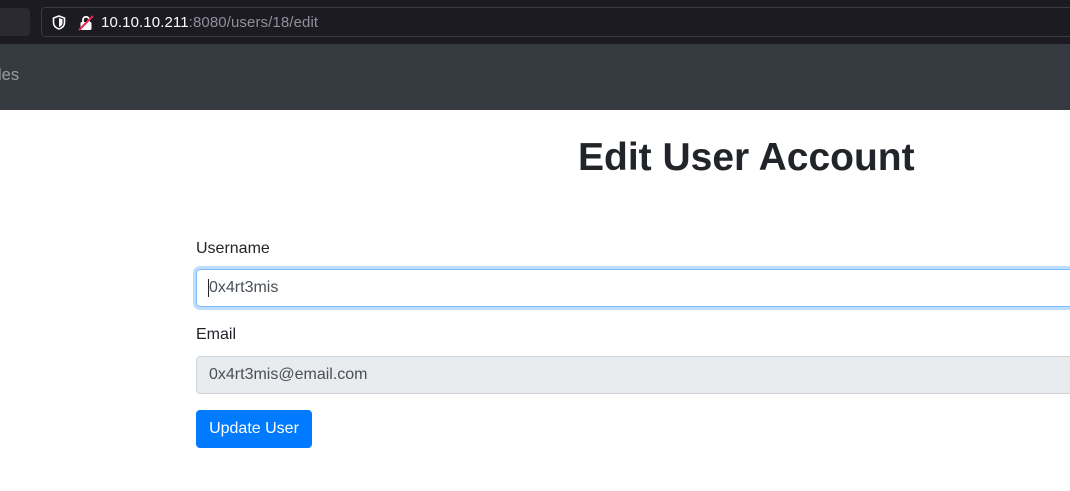 The height and width of the screenshot is (491, 1070). Describe the element at coordinates (746, 157) in the screenshot. I see `page-title: Edit User Account` at that location.